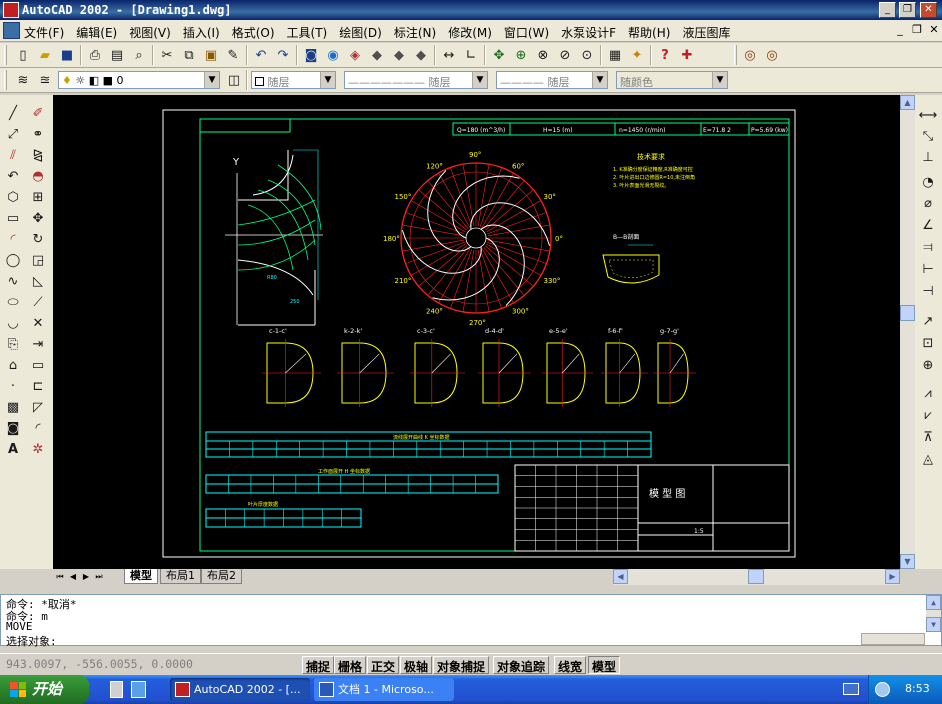  What do you see at coordinates (928, 136) in the screenshot?
I see `aligned-dimension-icon: ⤡` at bounding box center [928, 136].